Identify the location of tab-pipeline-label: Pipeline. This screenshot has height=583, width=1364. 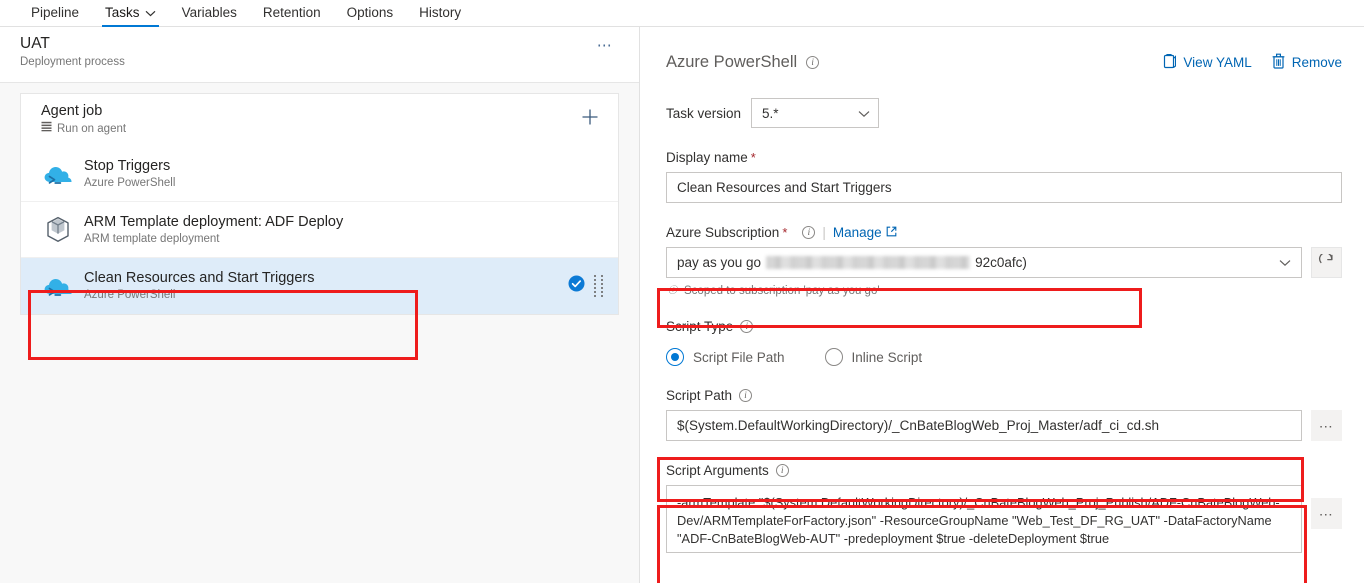
(55, 12).